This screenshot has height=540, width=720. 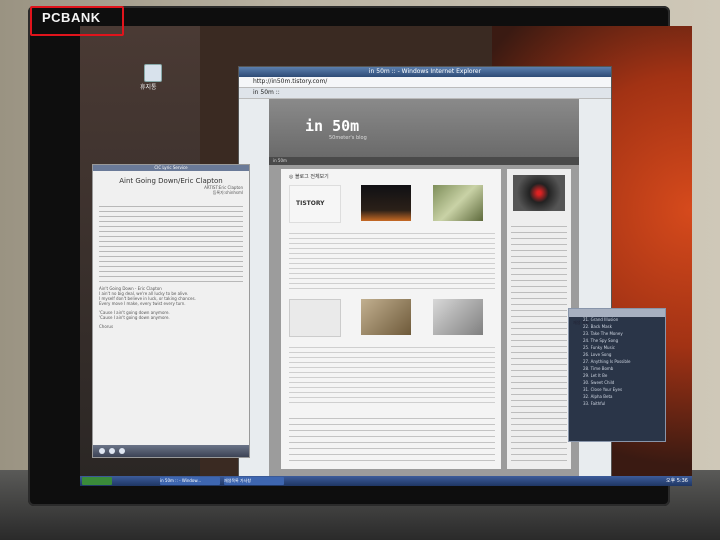 I want to click on blog-nav: in 50m, so click(x=424, y=161).